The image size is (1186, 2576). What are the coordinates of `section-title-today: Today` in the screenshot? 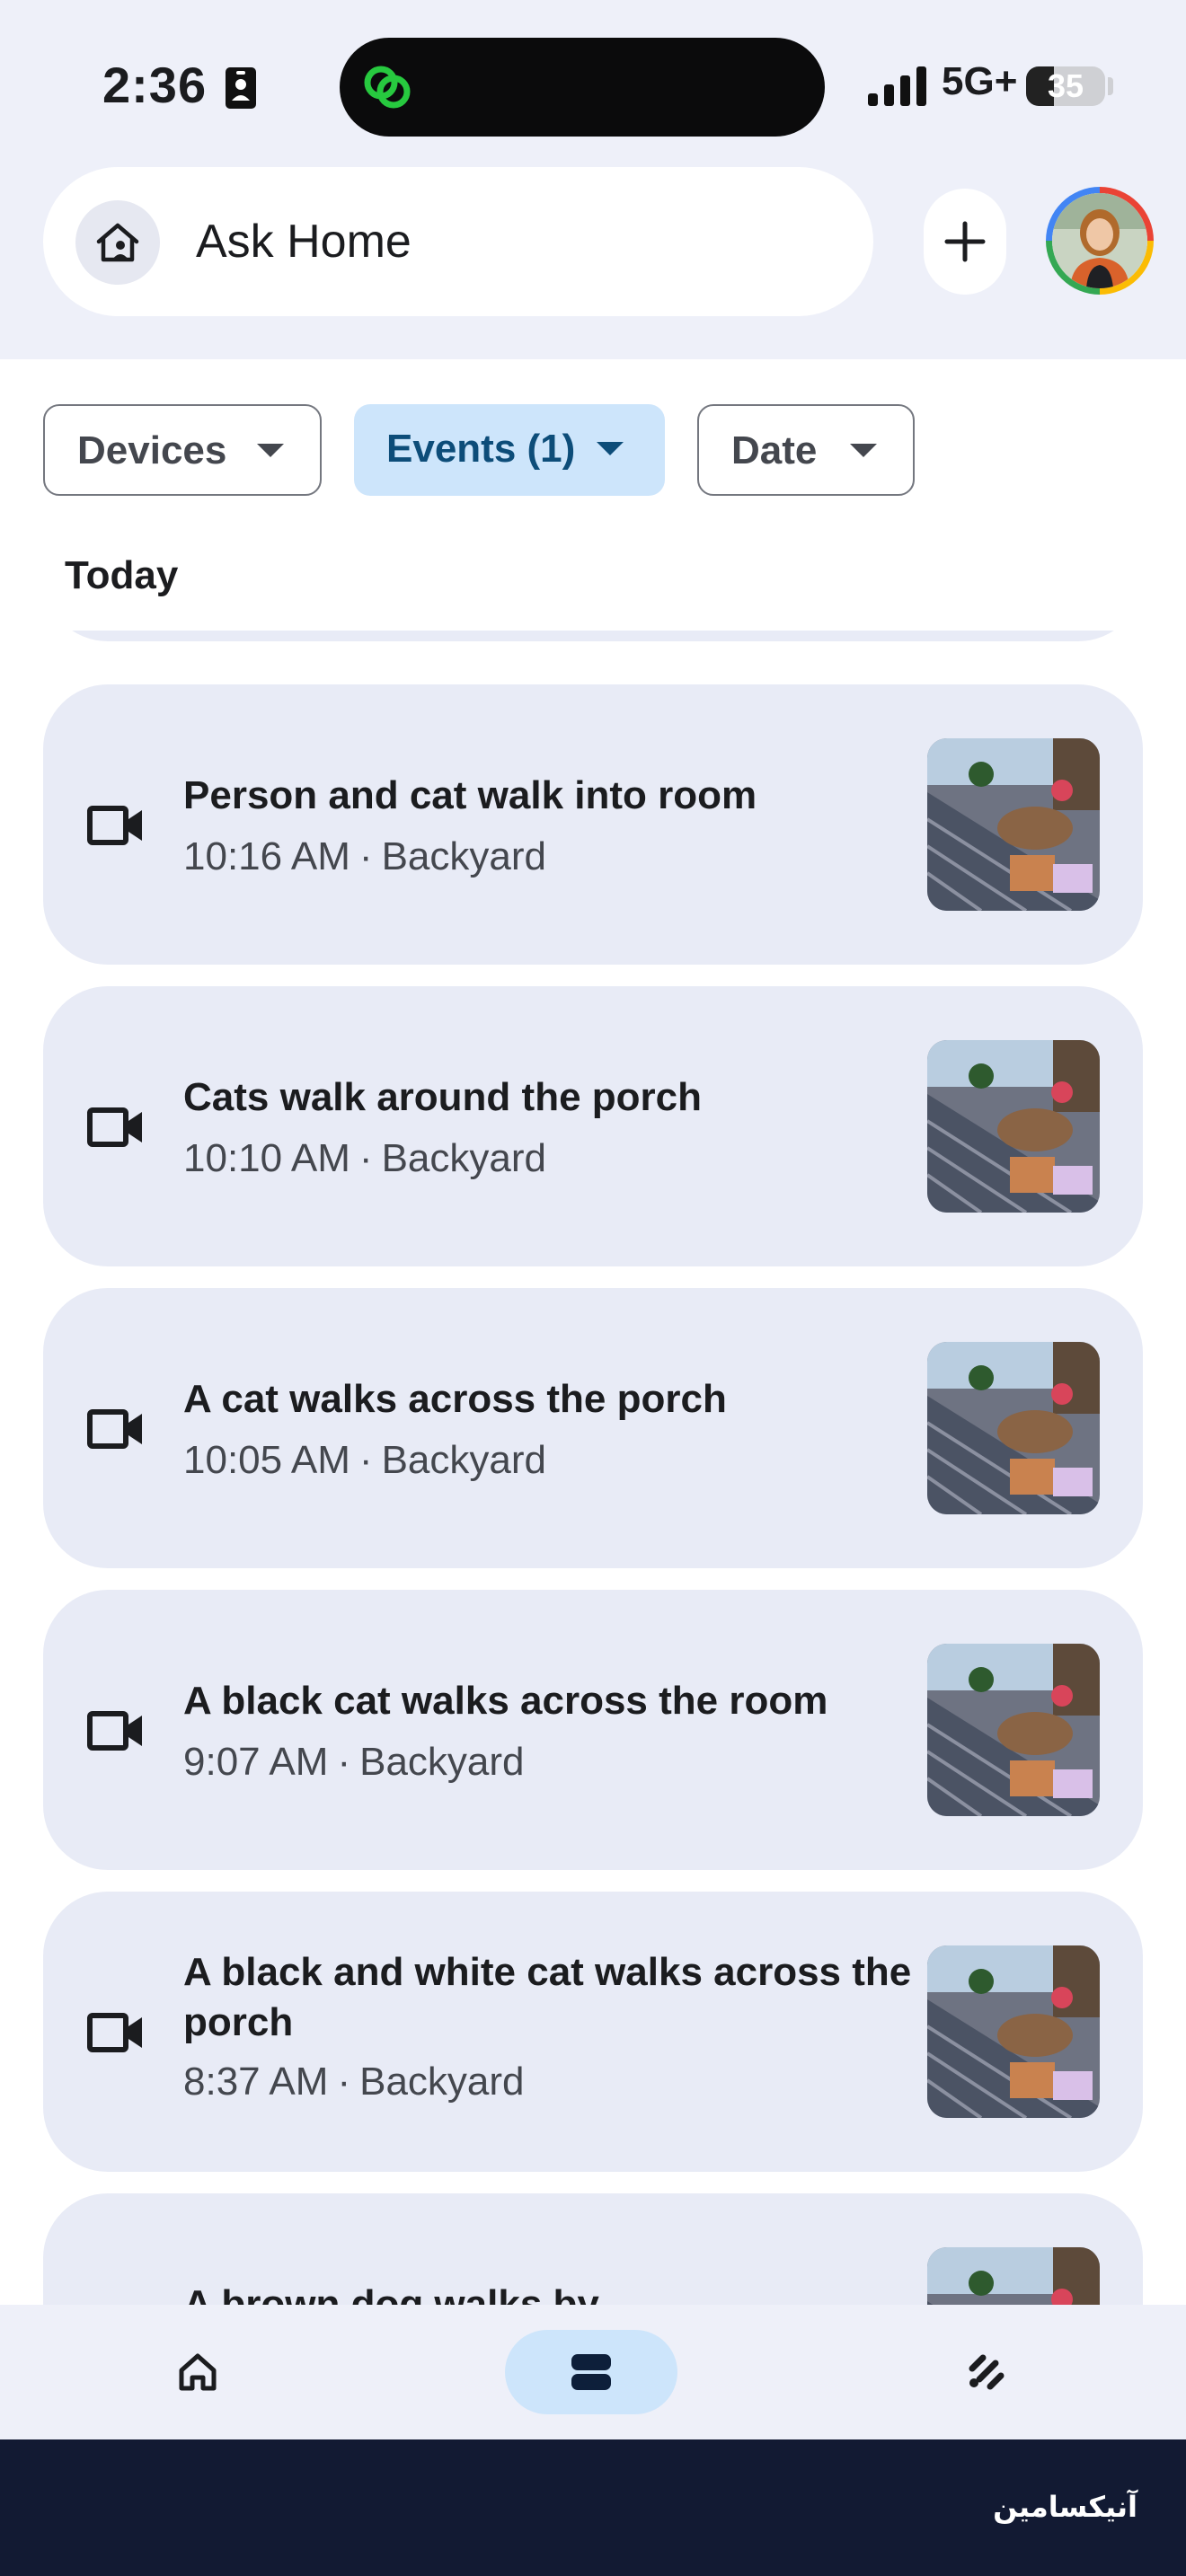 It's located at (122, 575).